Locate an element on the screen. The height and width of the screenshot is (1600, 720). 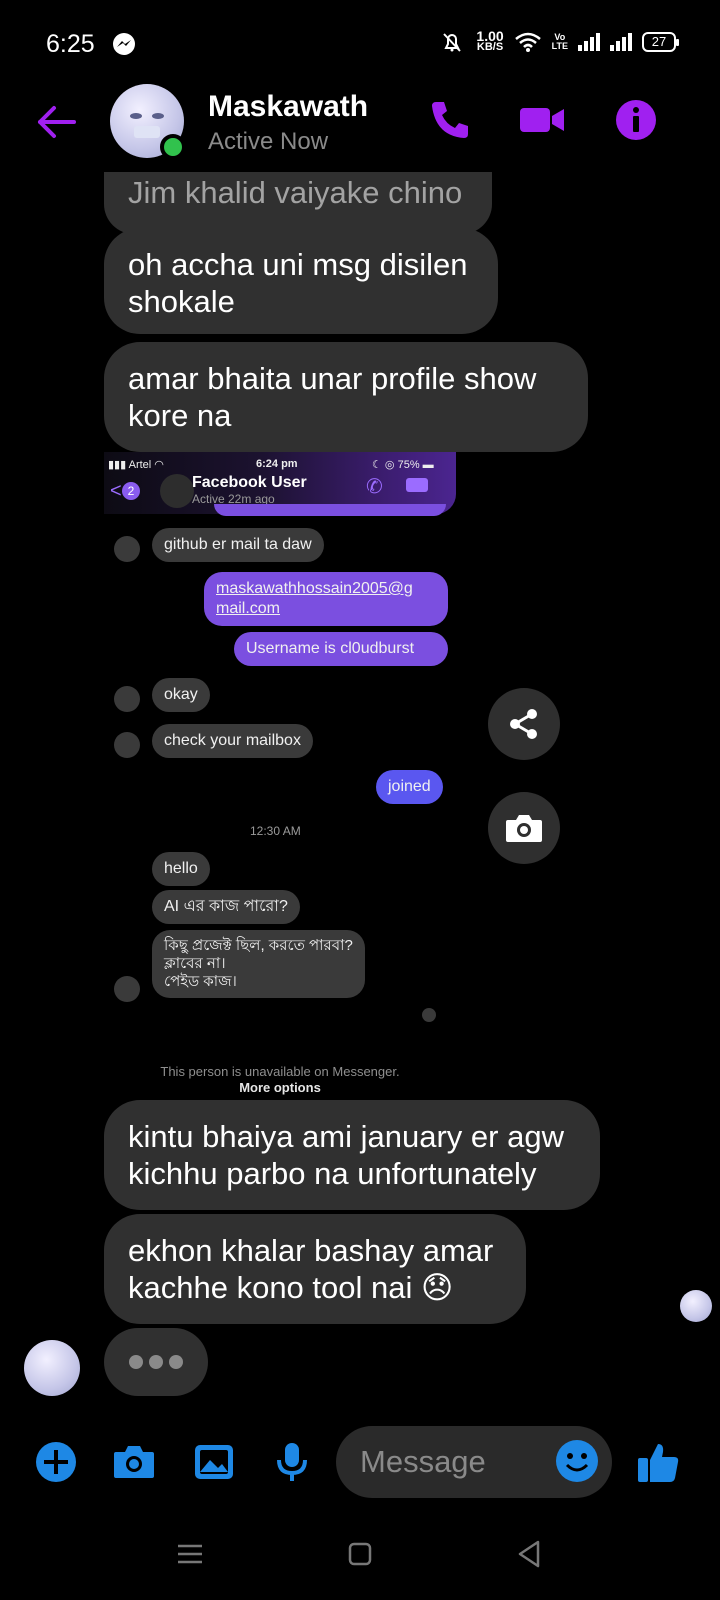
shot-message-email: maskawathhossain2005@g mail.com is located at coordinates (326, 599).